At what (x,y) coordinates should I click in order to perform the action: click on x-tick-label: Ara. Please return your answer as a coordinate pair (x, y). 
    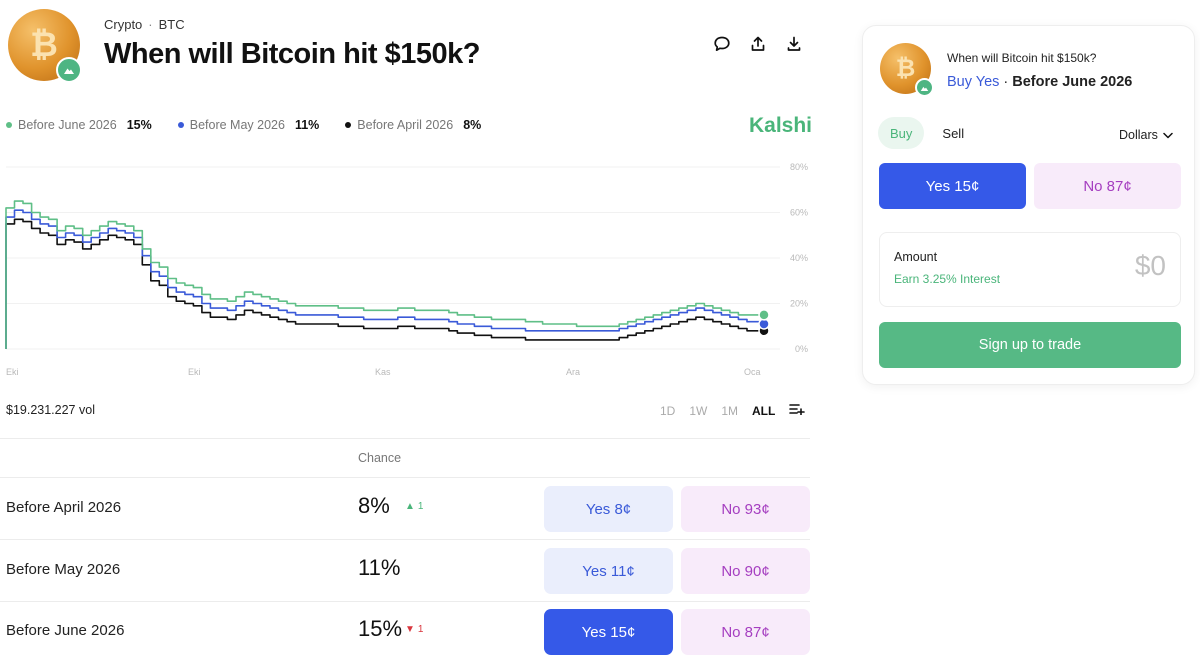
    Looking at the image, I should click on (573, 372).